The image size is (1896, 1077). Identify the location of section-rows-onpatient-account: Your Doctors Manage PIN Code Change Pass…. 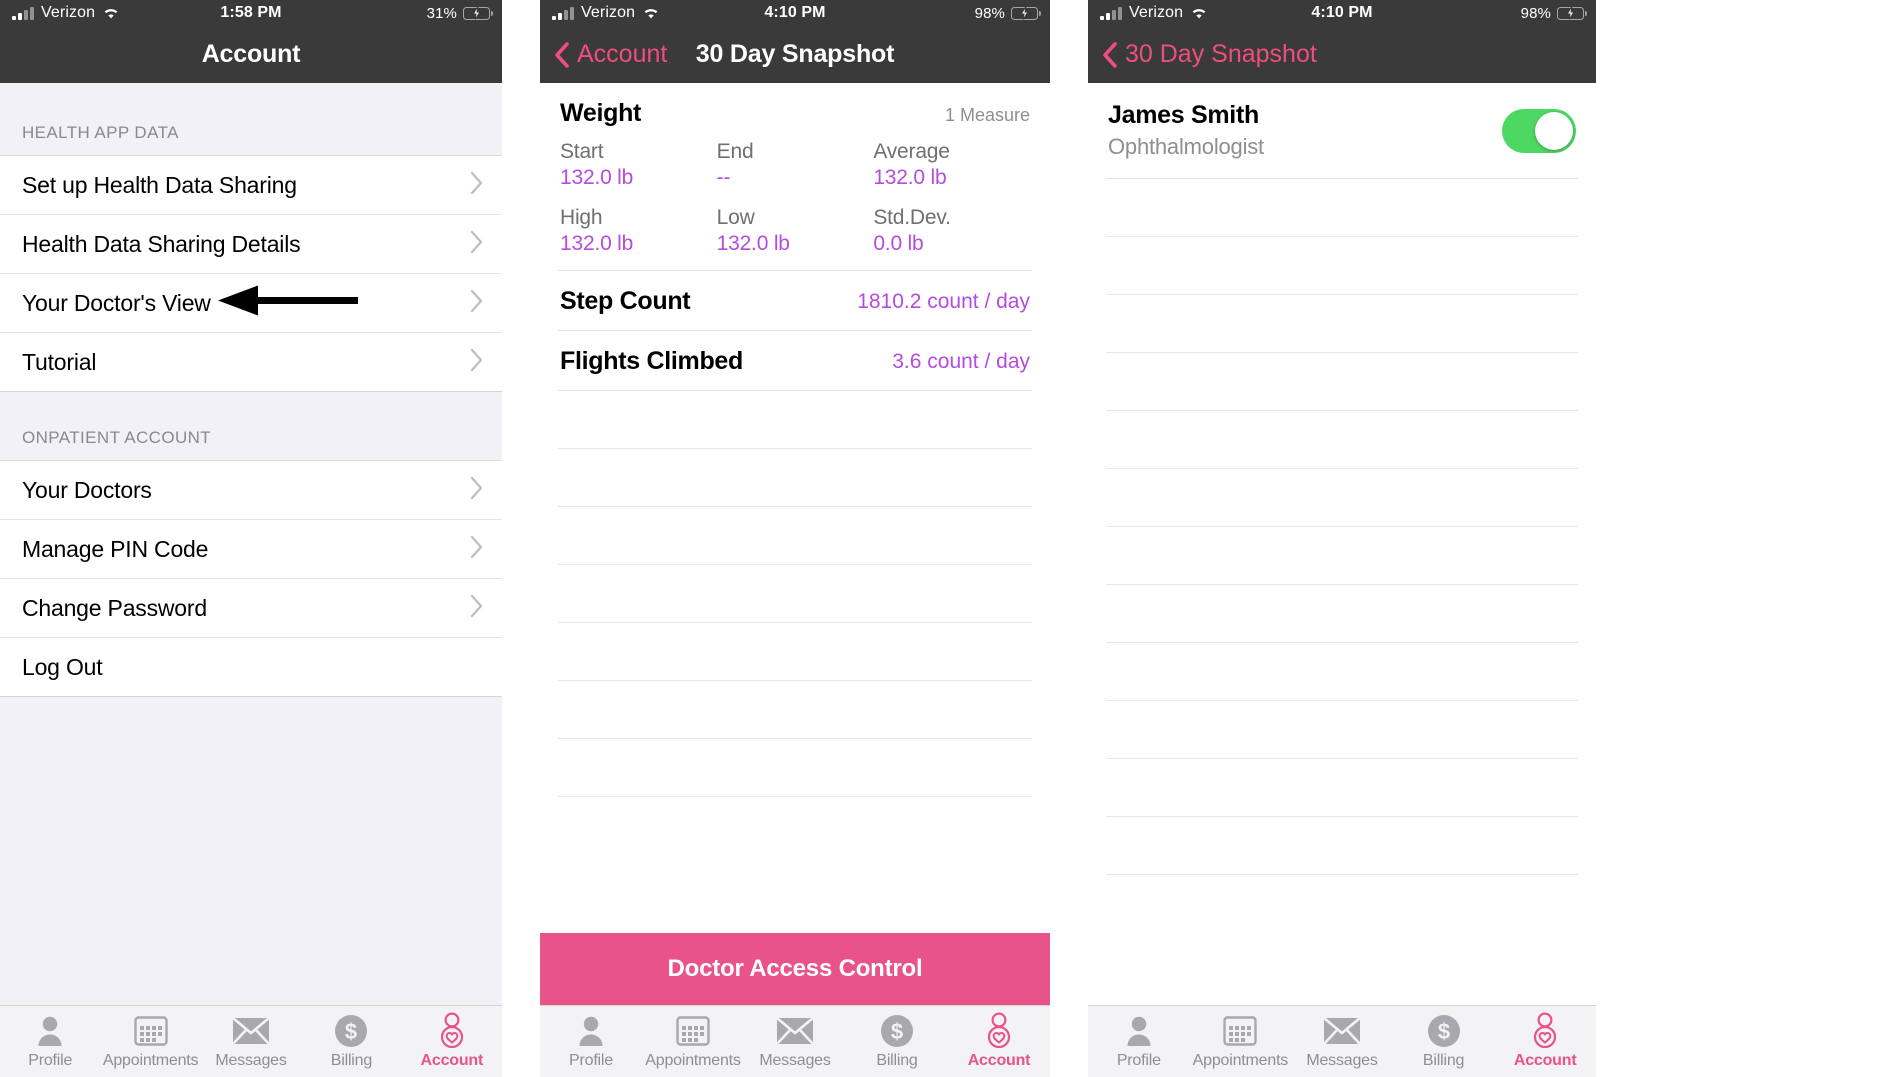
(251, 579).